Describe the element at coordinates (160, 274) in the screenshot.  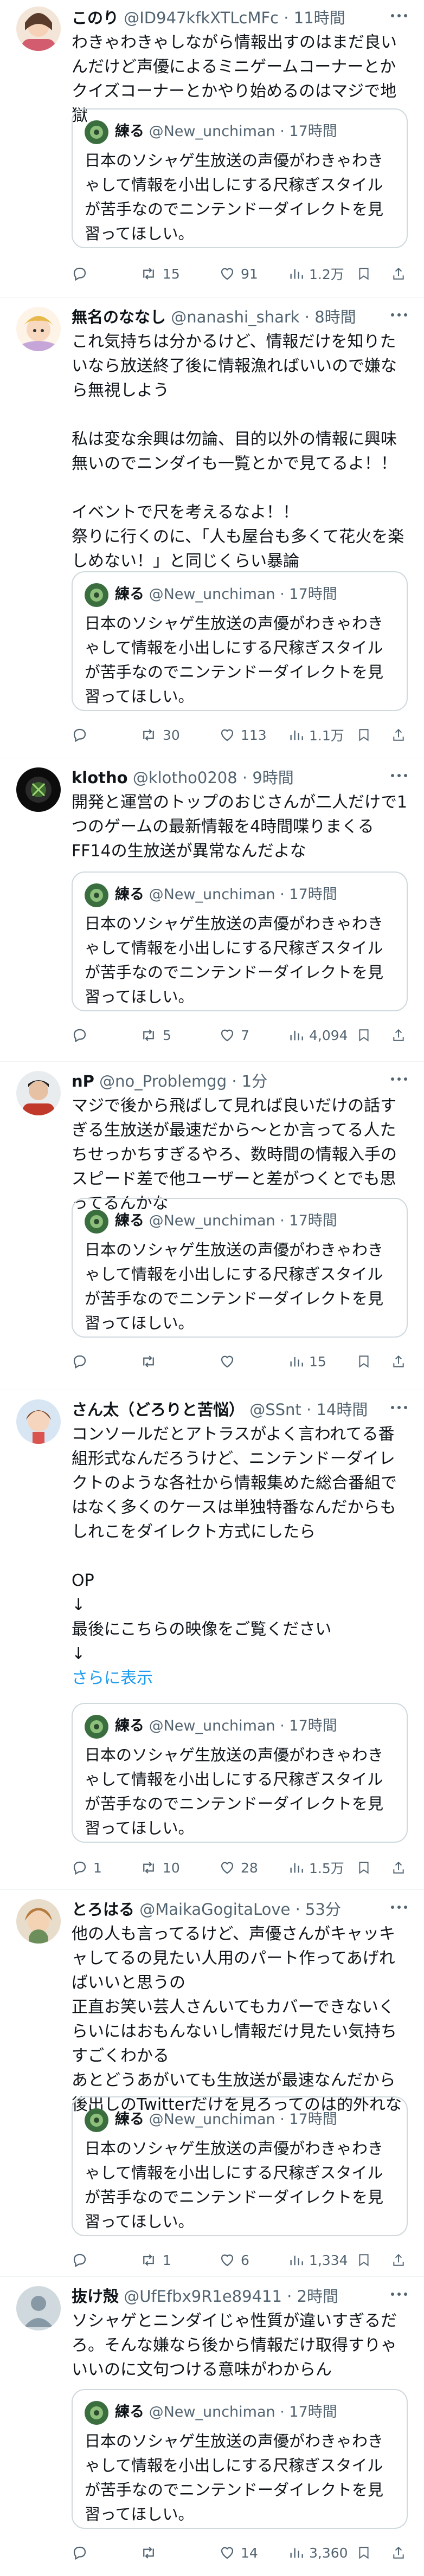
I see `retweet-button: 15` at that location.